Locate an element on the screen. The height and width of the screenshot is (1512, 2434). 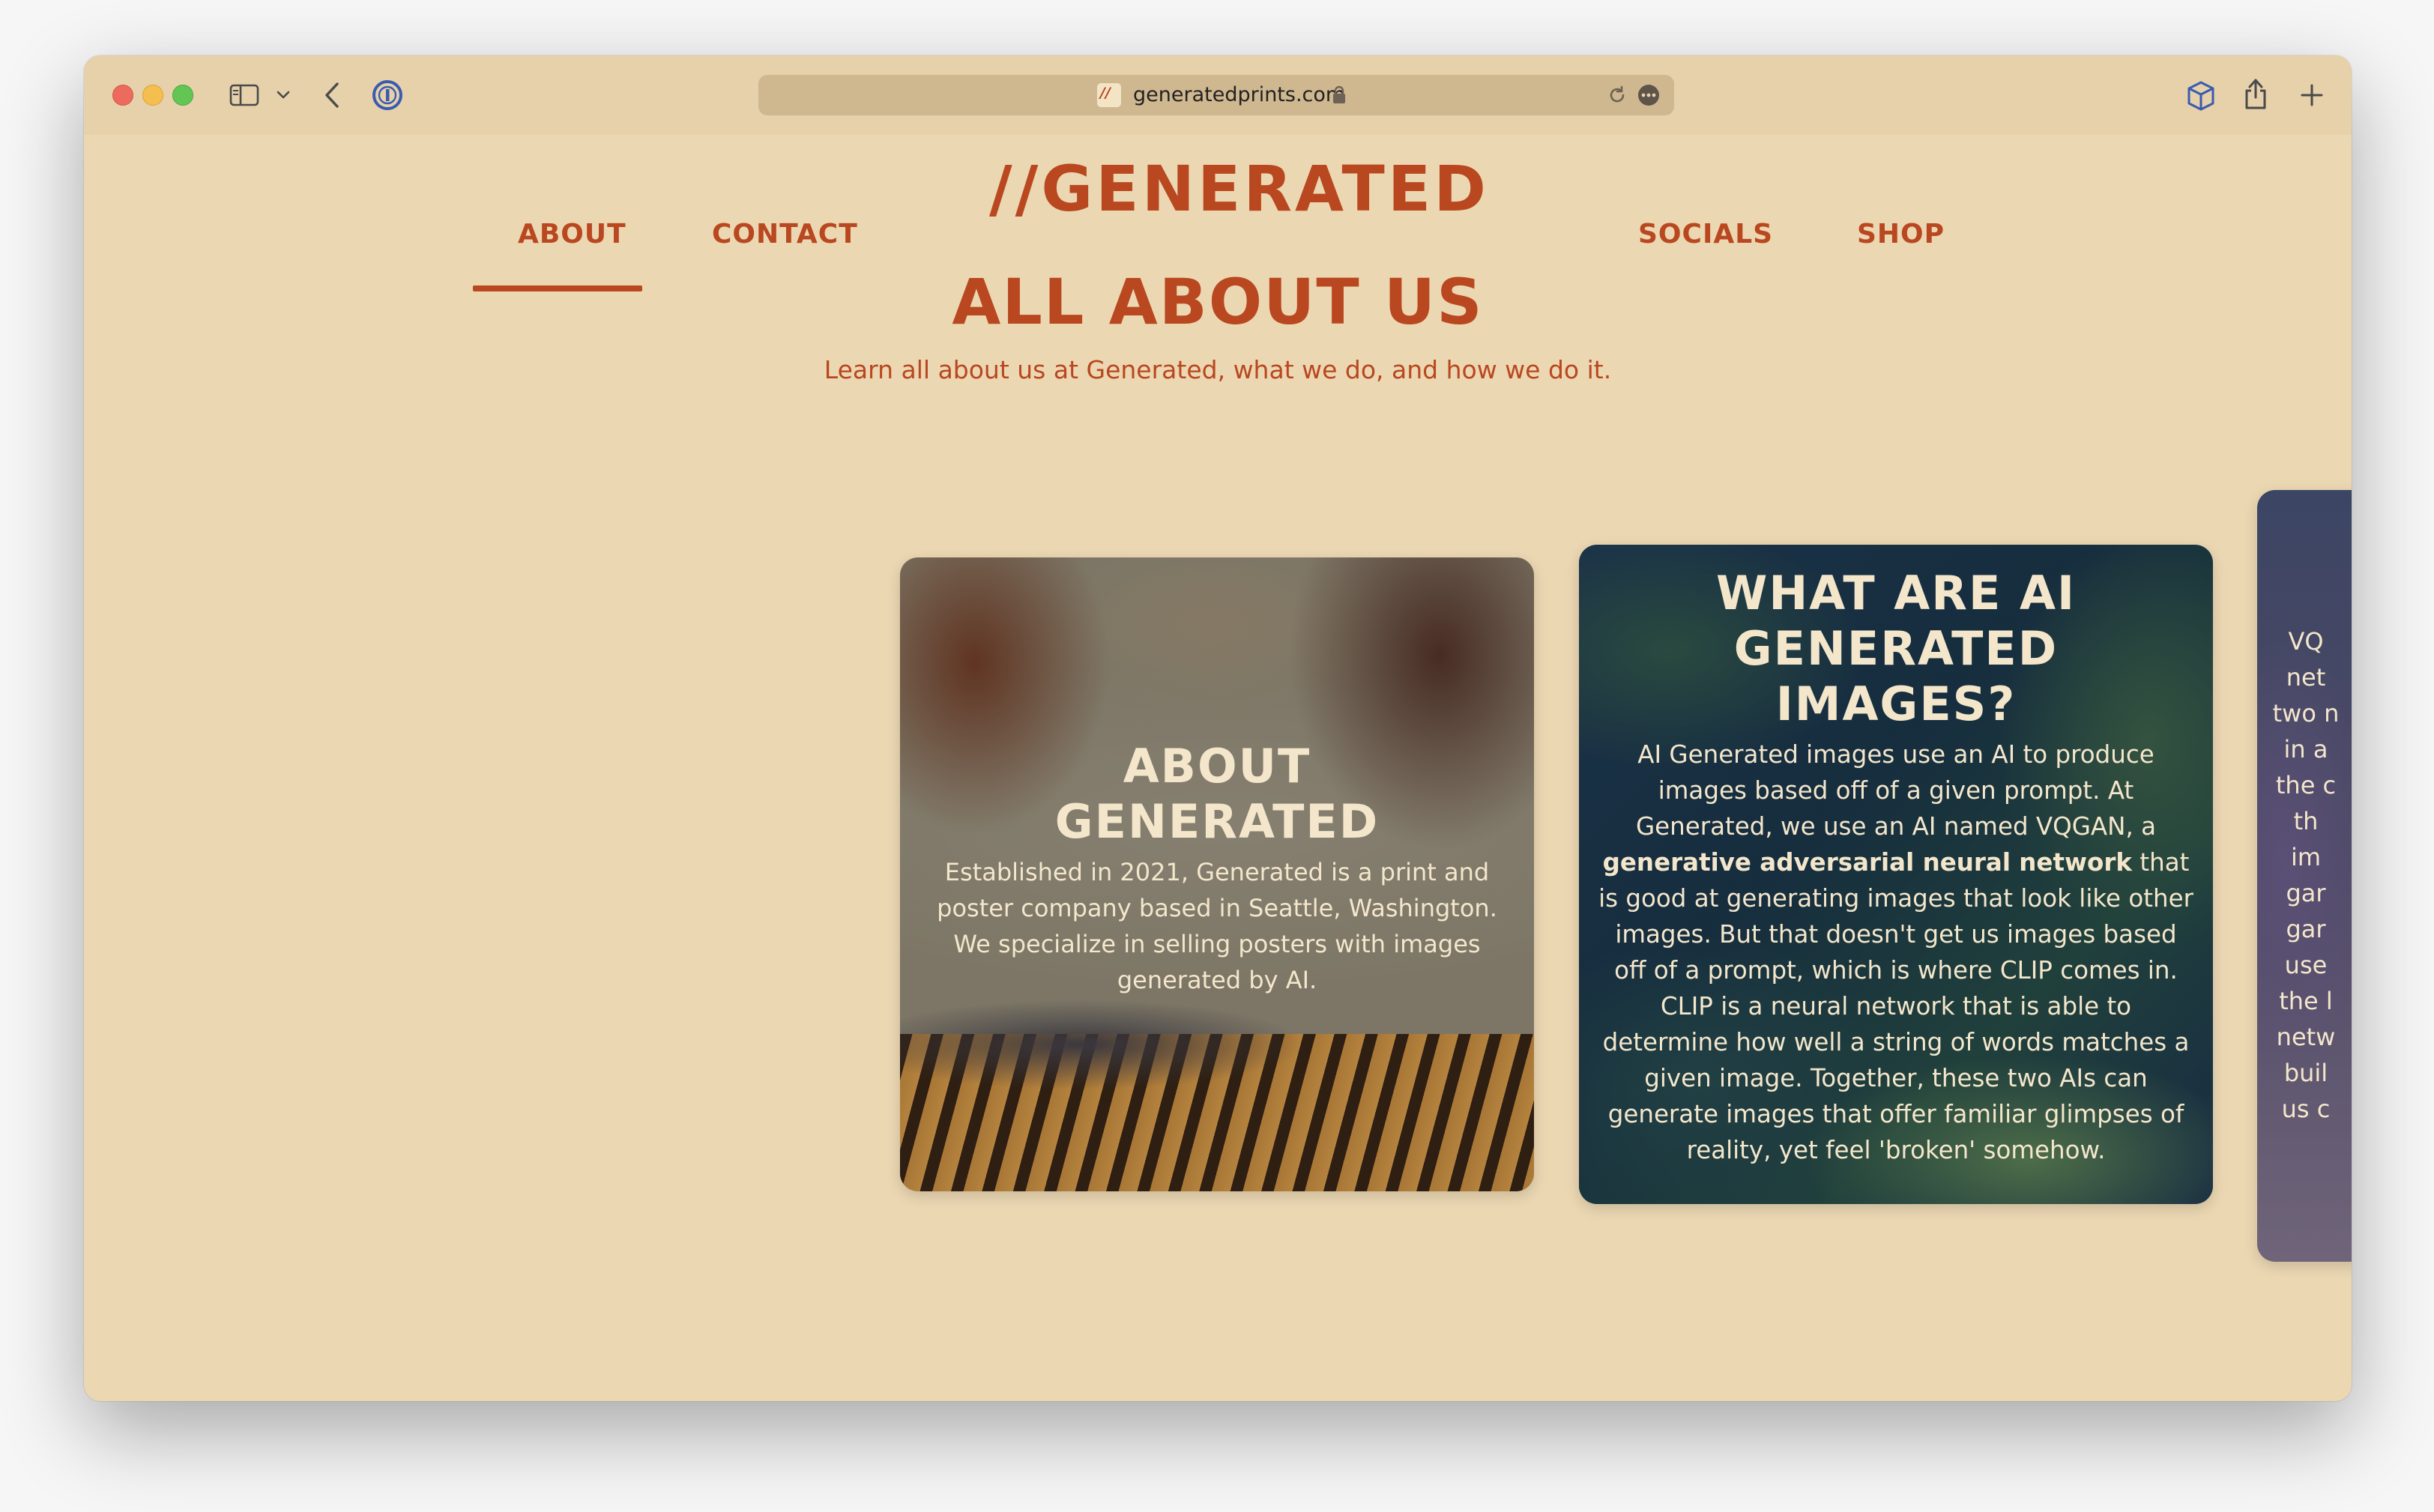
page-title: ALL ABOUT US is located at coordinates (1218, 302).